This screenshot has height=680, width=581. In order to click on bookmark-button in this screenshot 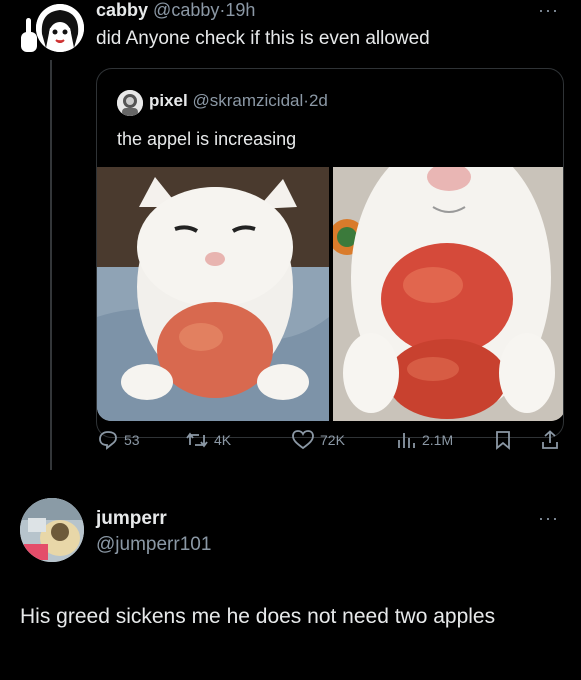, I will do `click(503, 440)`.